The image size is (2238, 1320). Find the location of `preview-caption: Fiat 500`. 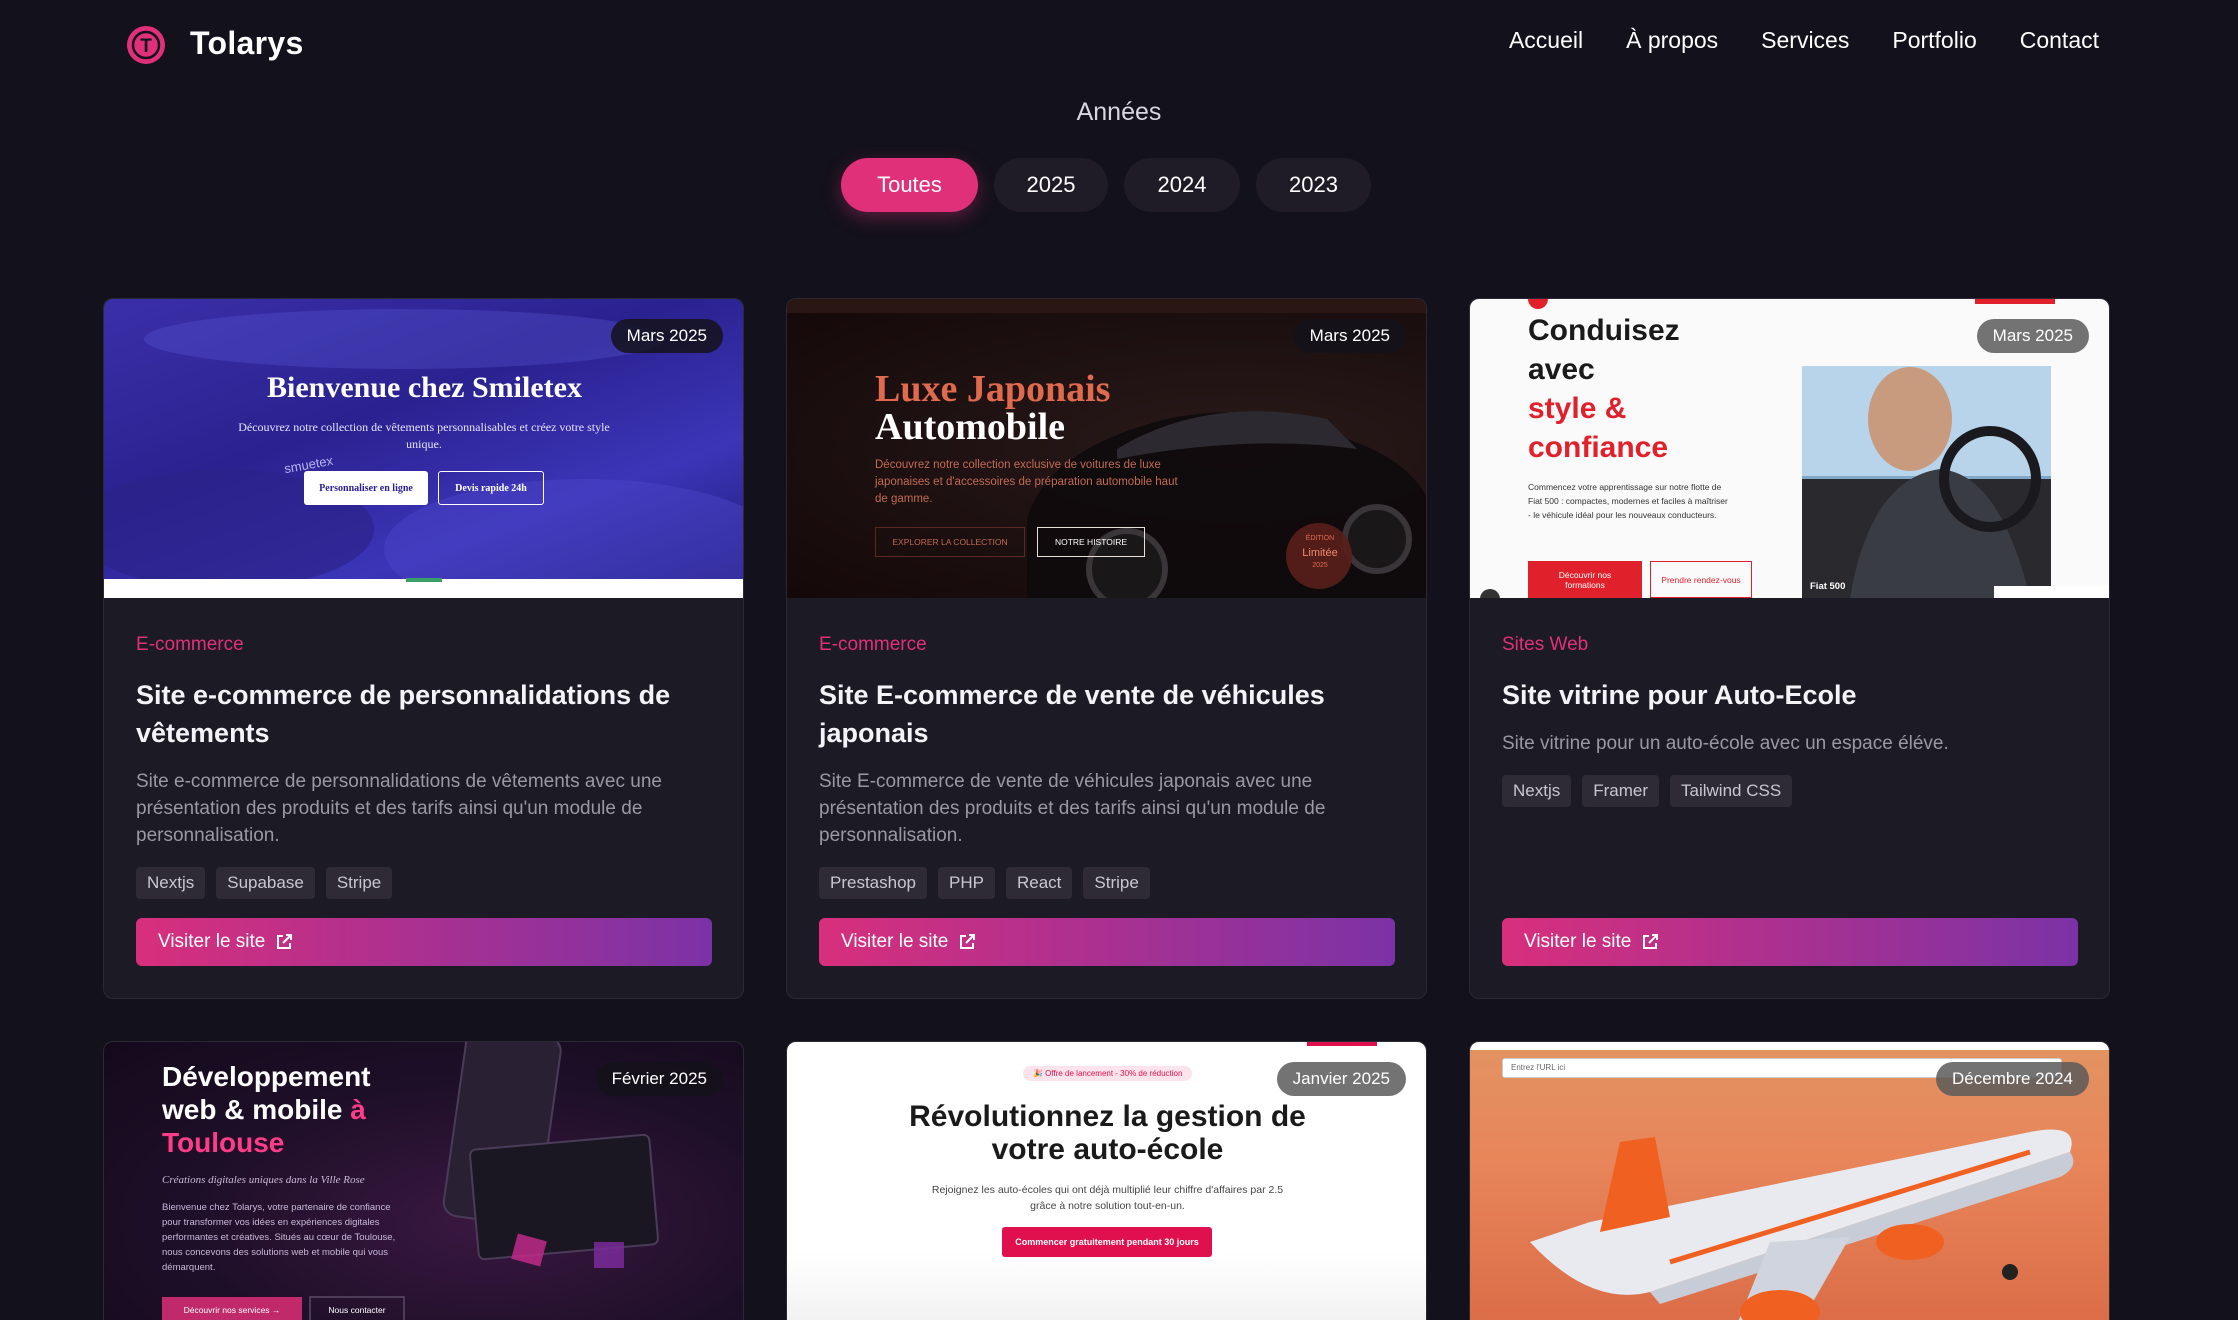

preview-caption: Fiat 500 is located at coordinates (1828, 586).